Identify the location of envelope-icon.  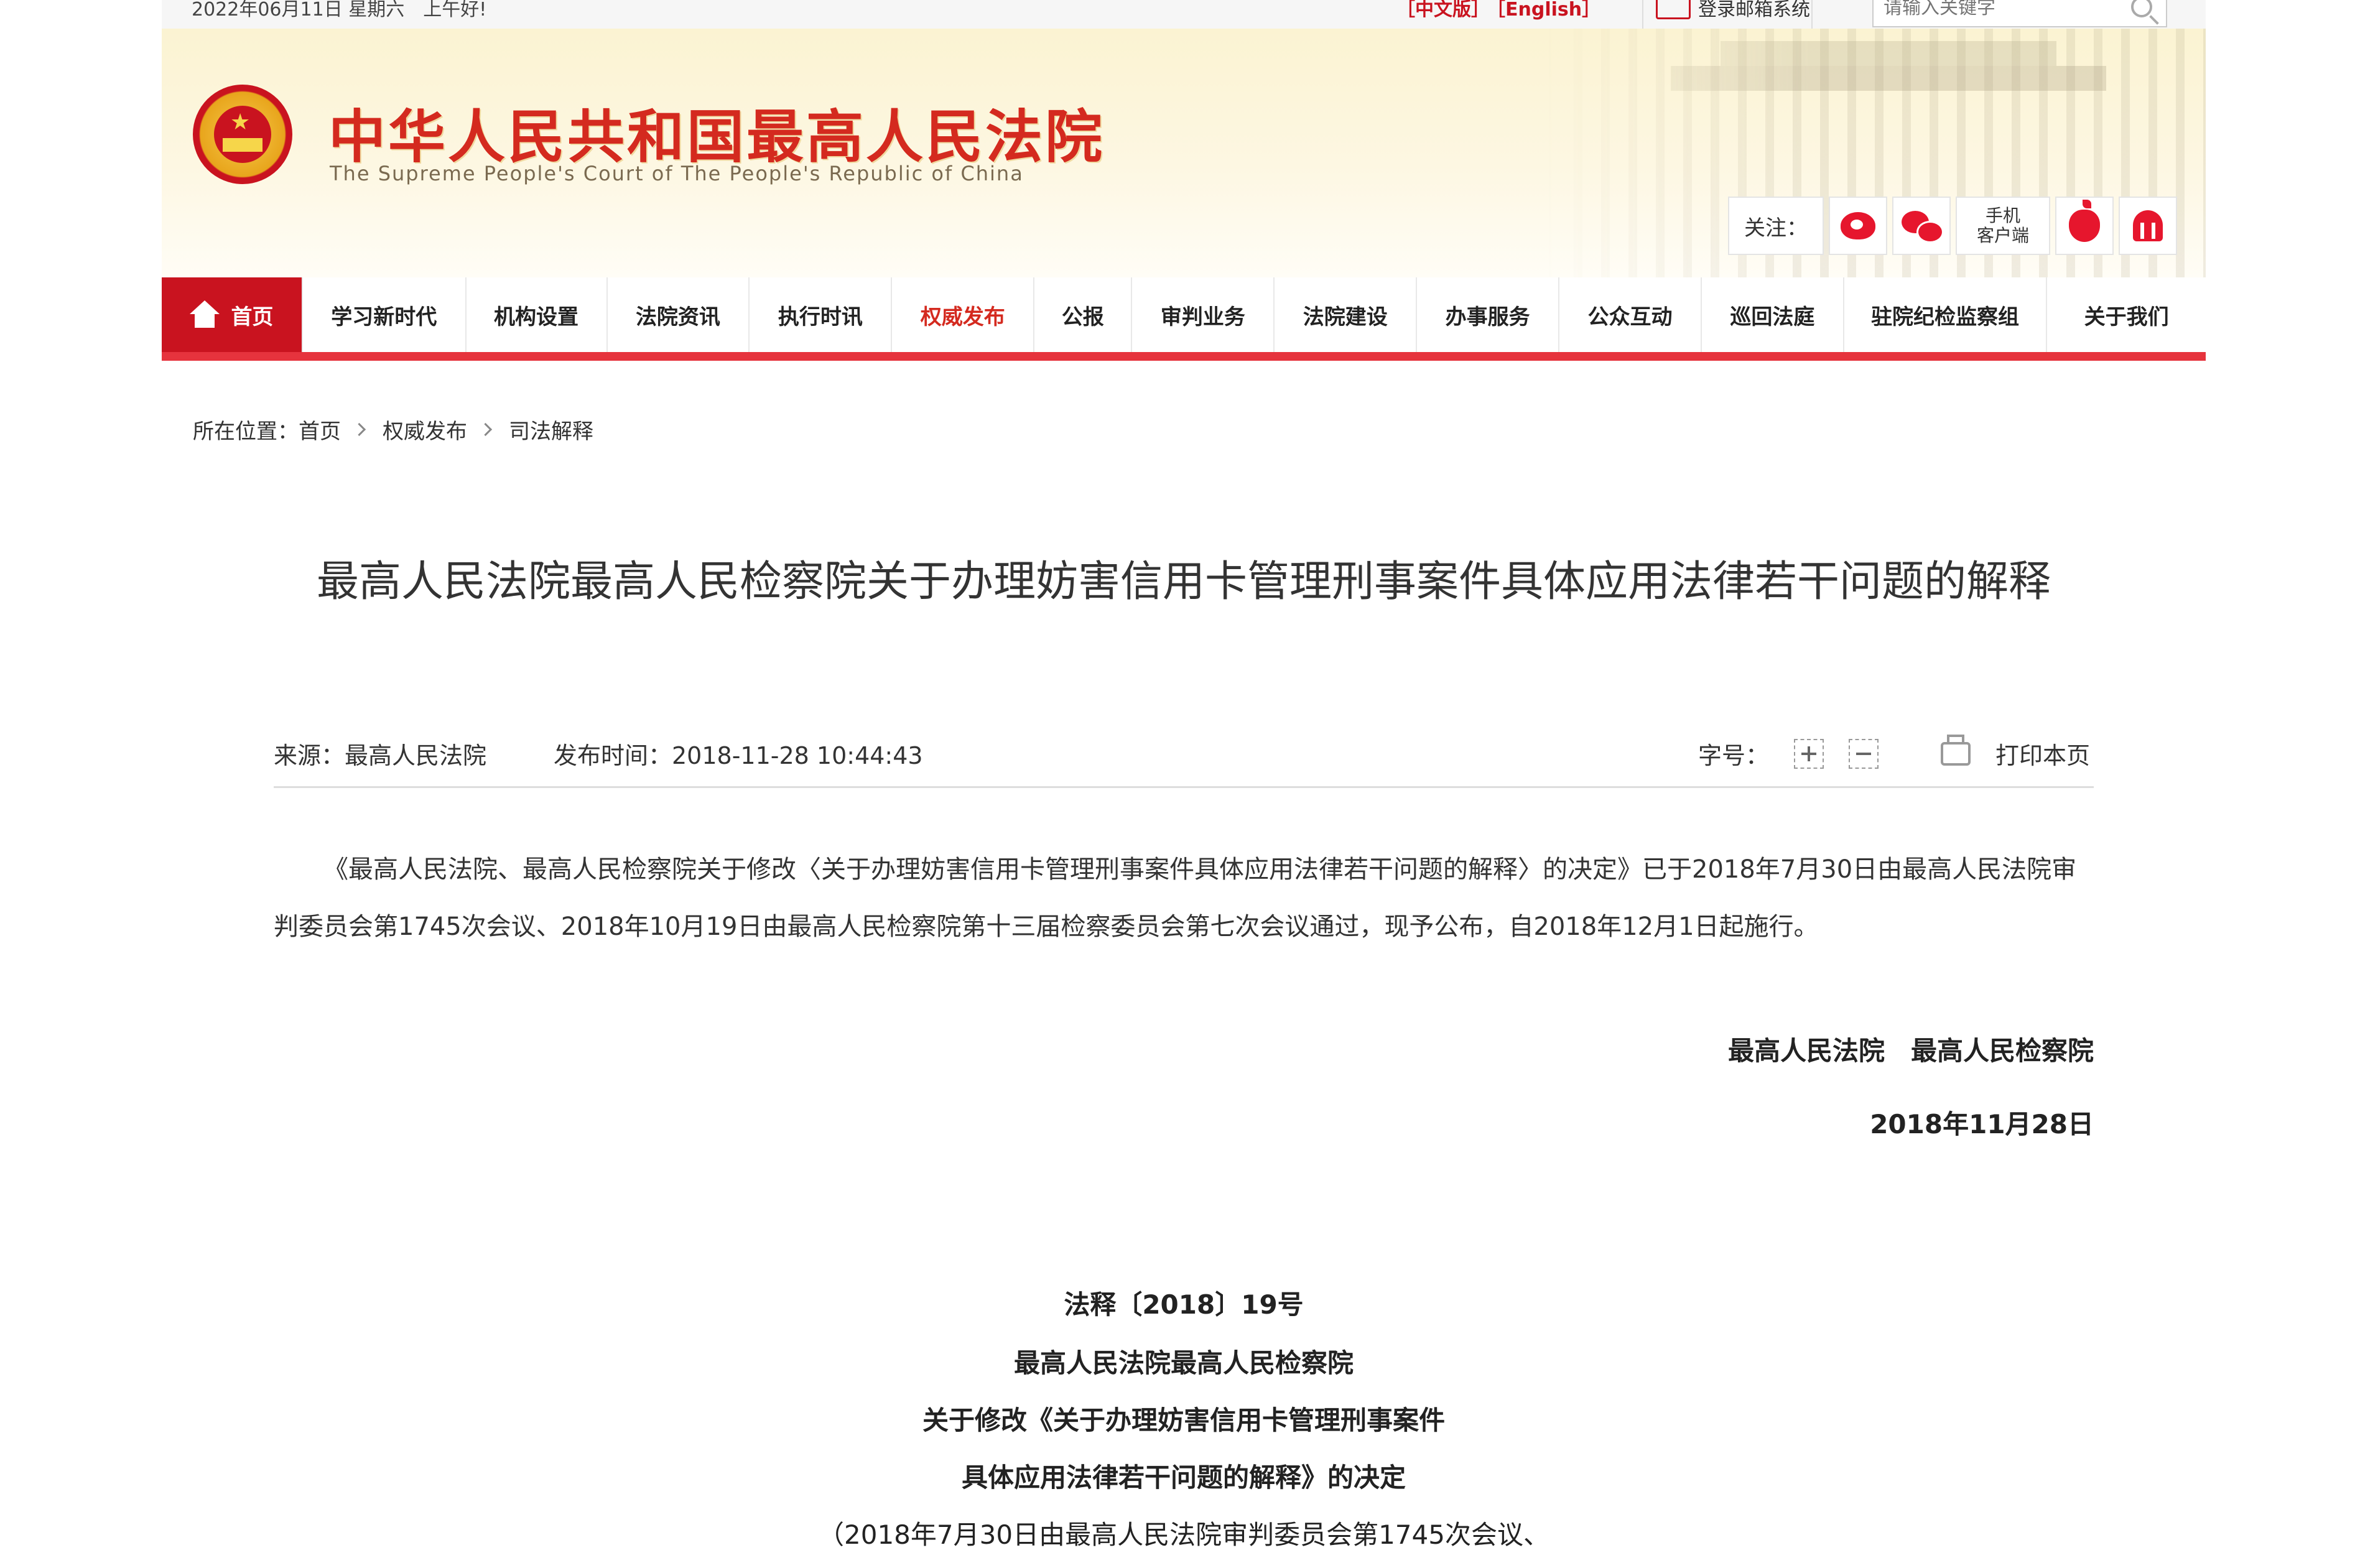
(1673, 9).